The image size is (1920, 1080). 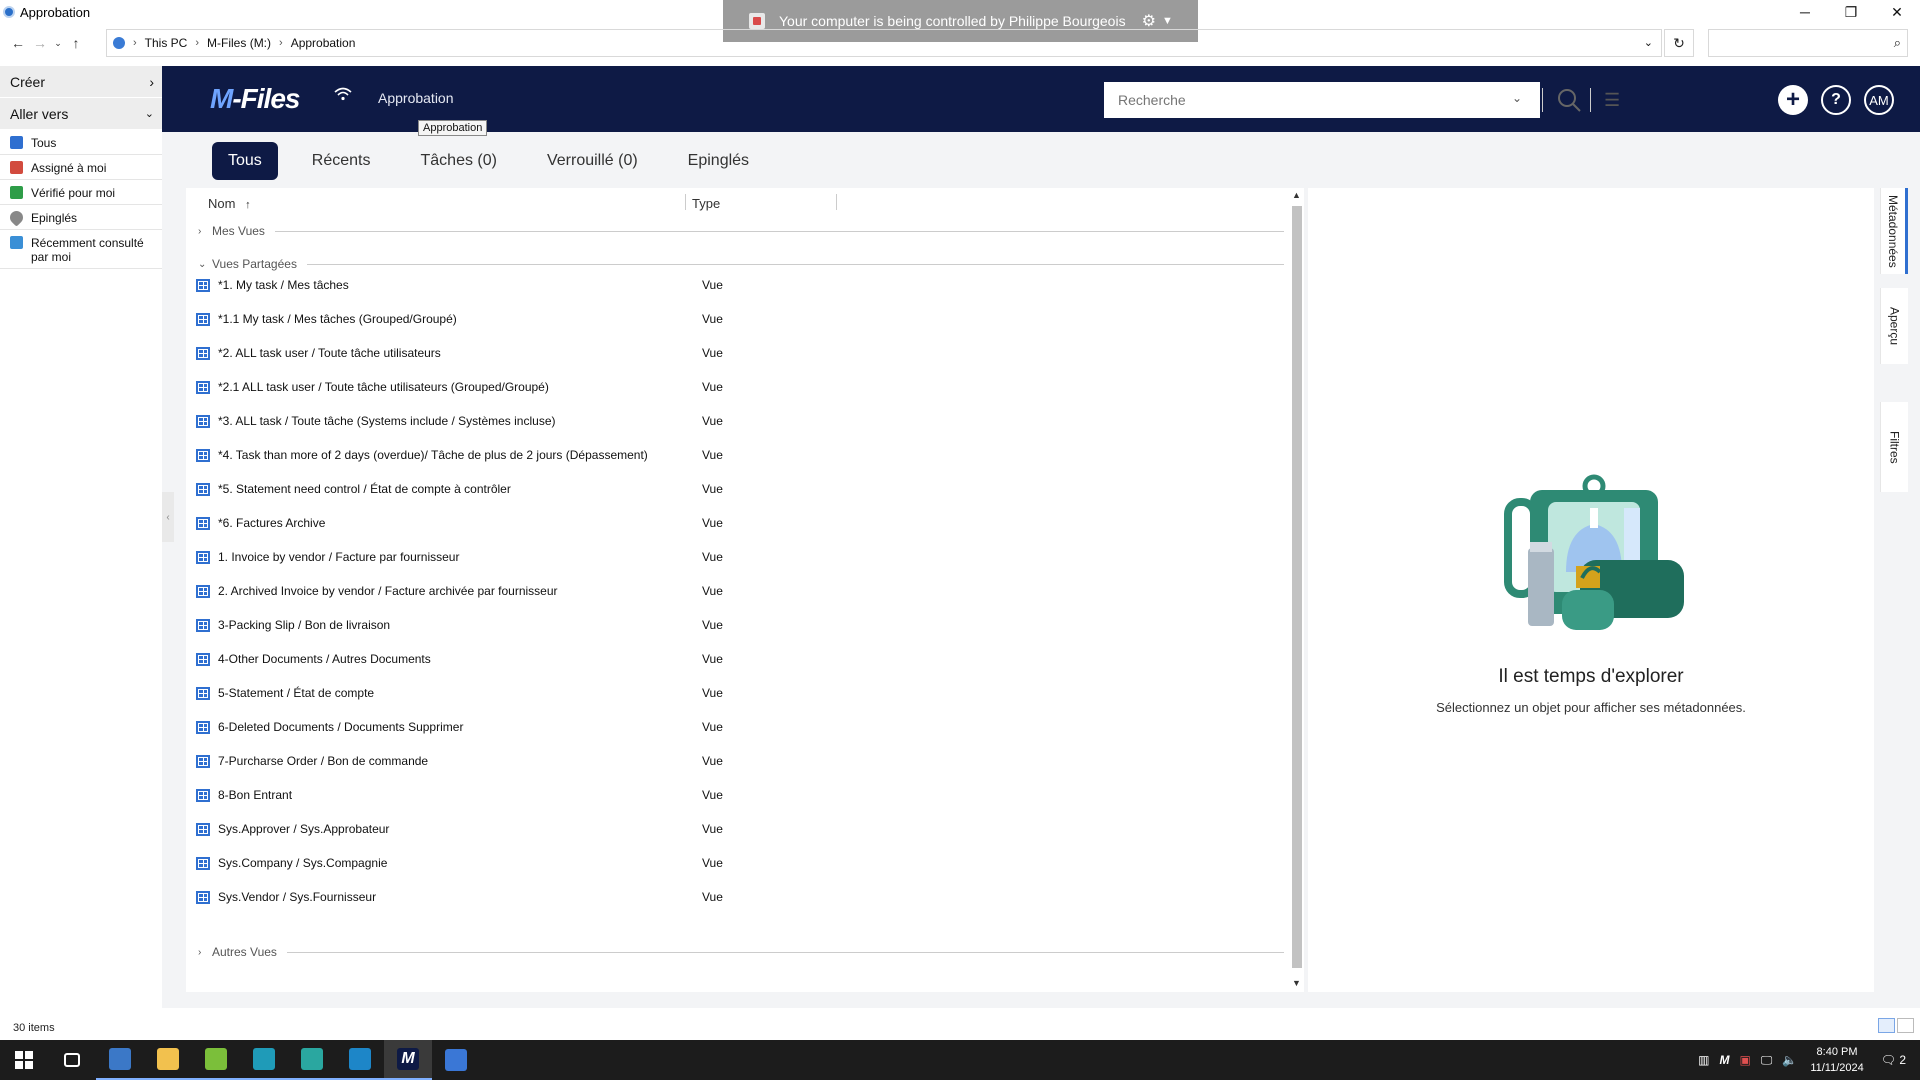 I want to click on network-icon: 🖵, so click(x=1767, y=1060).